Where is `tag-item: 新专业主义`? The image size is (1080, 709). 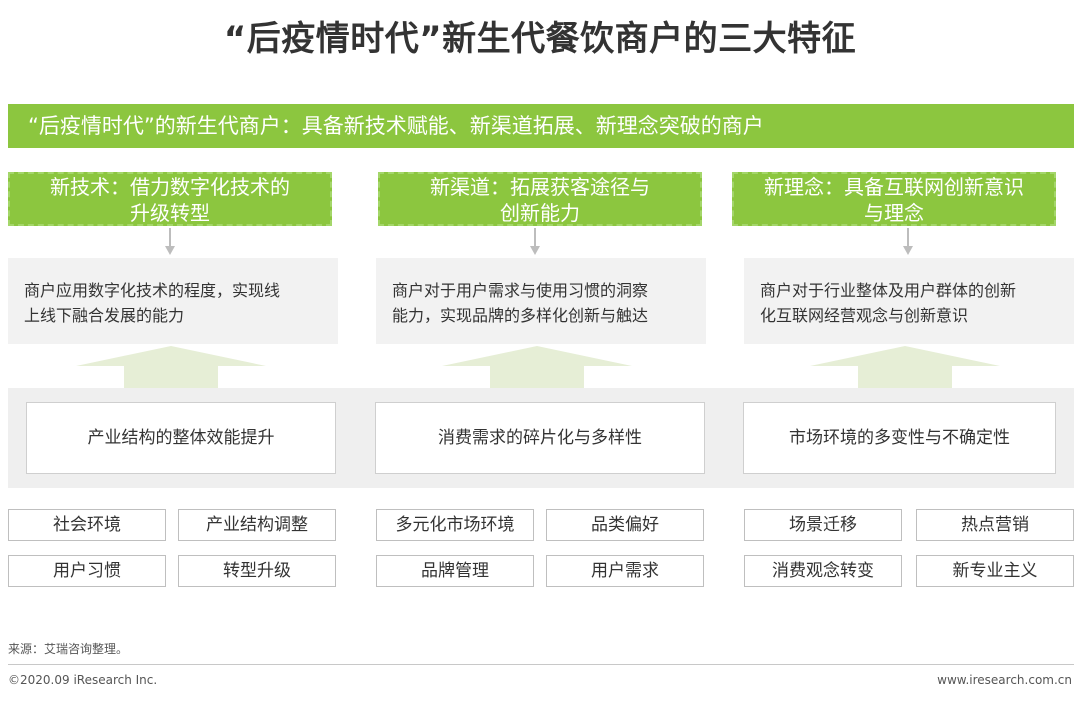
tag-item: 新专业主义 is located at coordinates (995, 571).